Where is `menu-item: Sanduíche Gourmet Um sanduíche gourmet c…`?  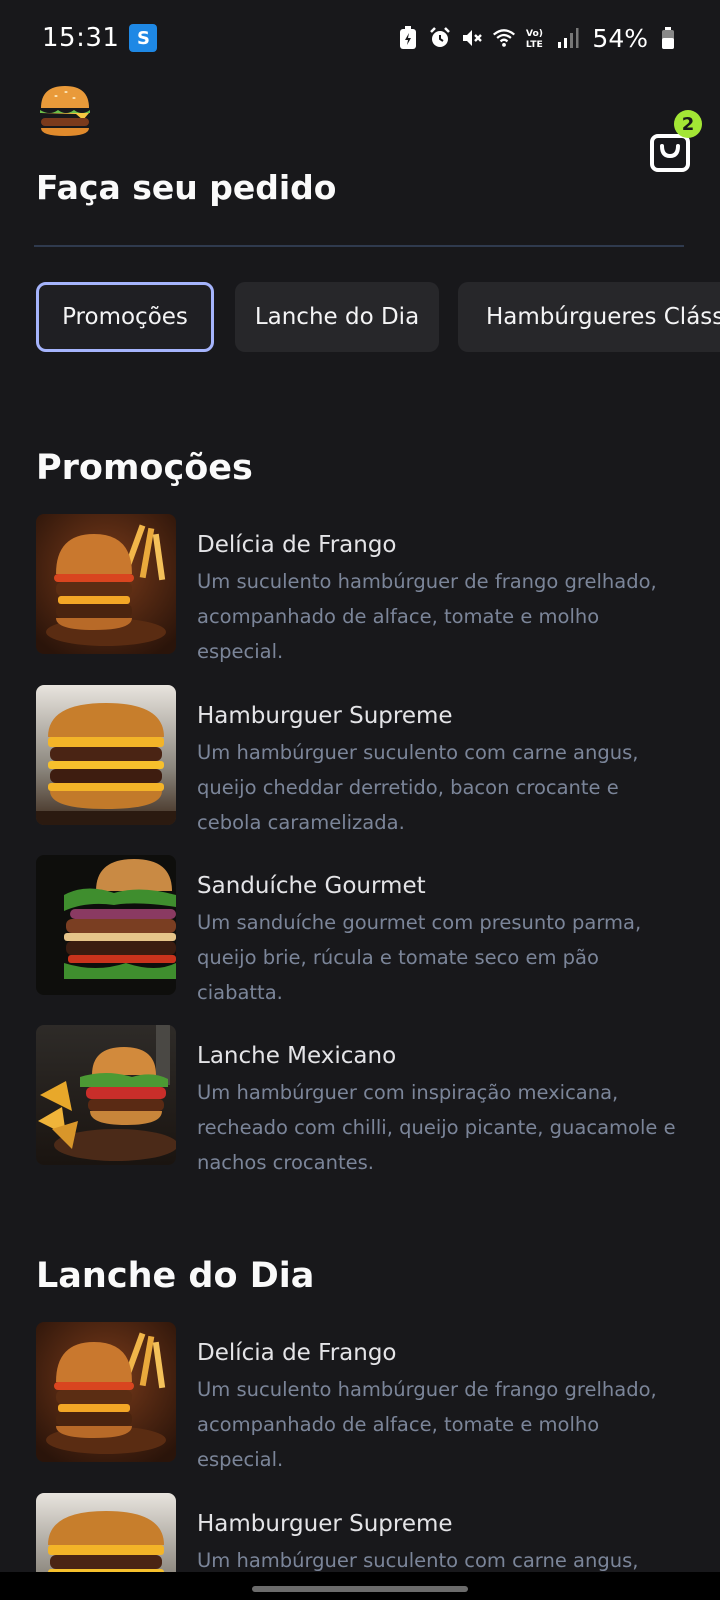
menu-item: Sanduíche Gourmet Um sanduíche gourmet c… is located at coordinates (360, 929).